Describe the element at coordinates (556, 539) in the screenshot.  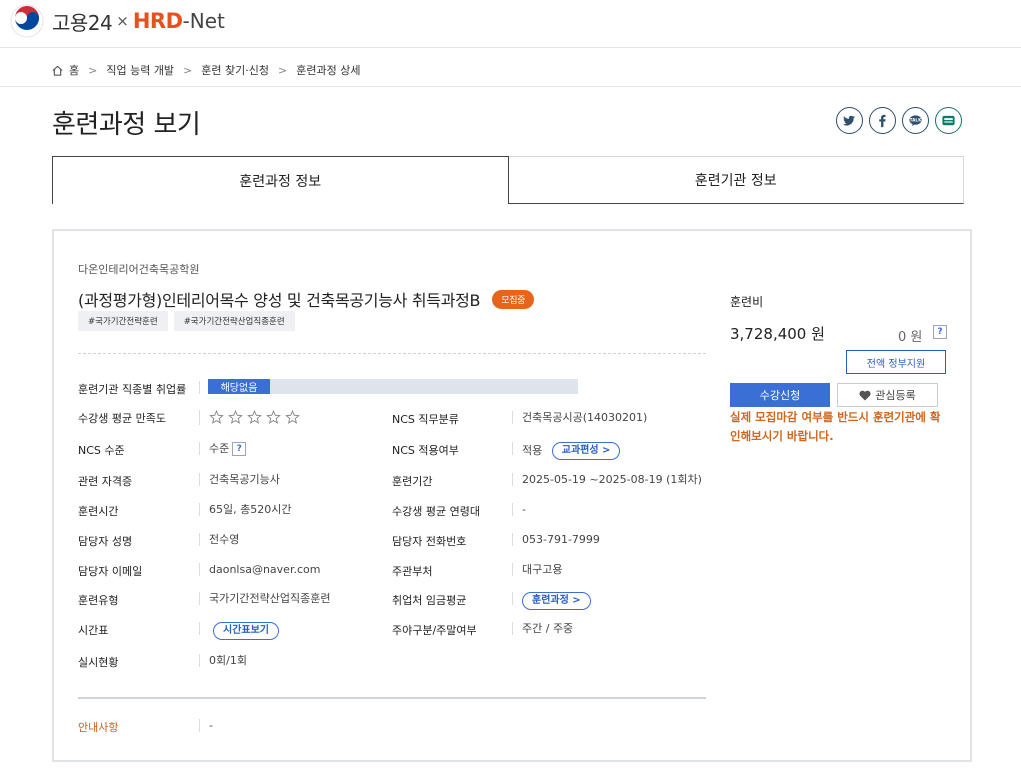
I see `phone-value: 053-791-7999` at that location.